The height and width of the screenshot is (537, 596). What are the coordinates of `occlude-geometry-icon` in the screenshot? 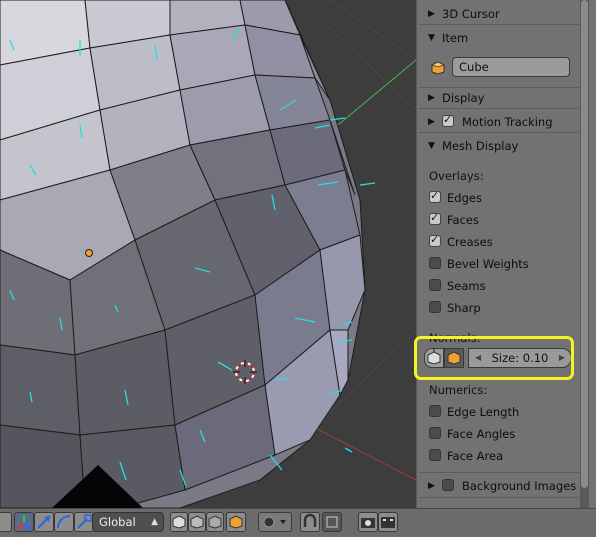 It's located at (236, 522).